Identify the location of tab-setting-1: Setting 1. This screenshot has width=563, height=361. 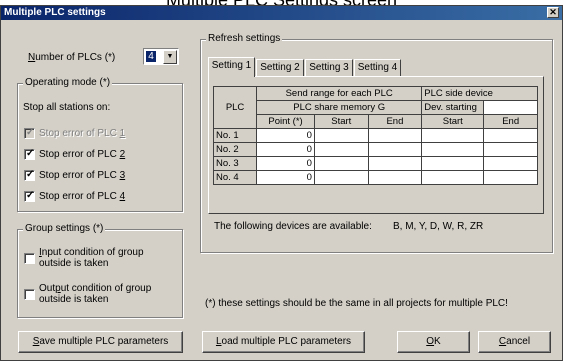
(231, 67).